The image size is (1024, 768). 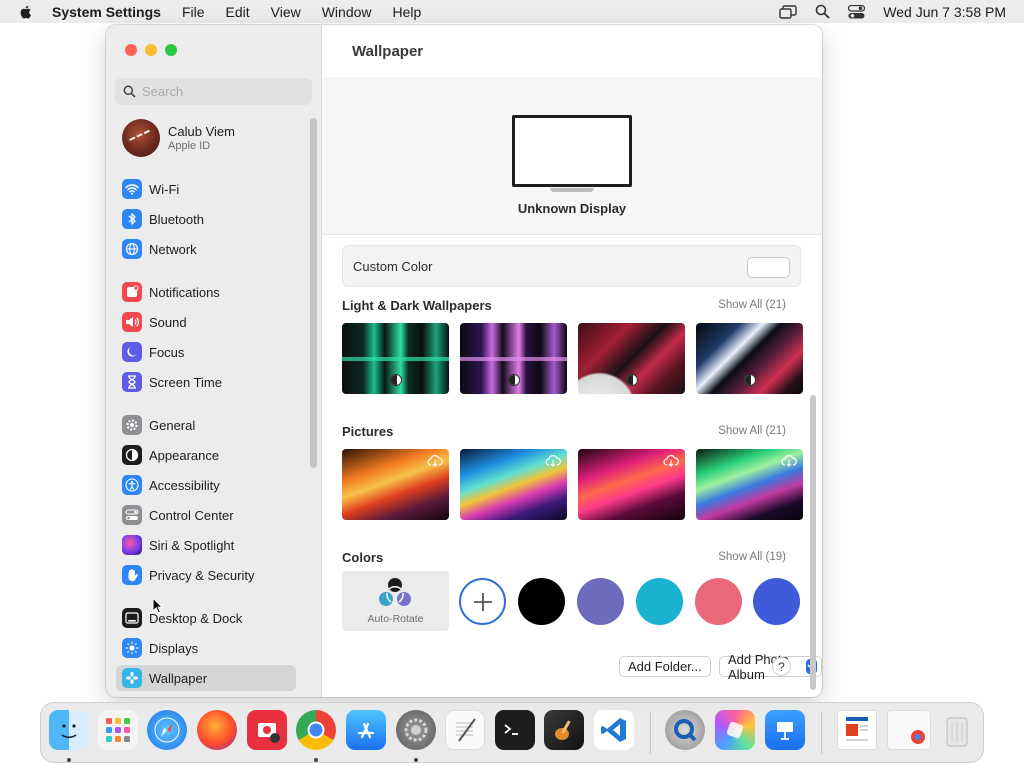 What do you see at coordinates (752, 305) in the screenshot?
I see `light-dark-show-all: Show All (21)` at bounding box center [752, 305].